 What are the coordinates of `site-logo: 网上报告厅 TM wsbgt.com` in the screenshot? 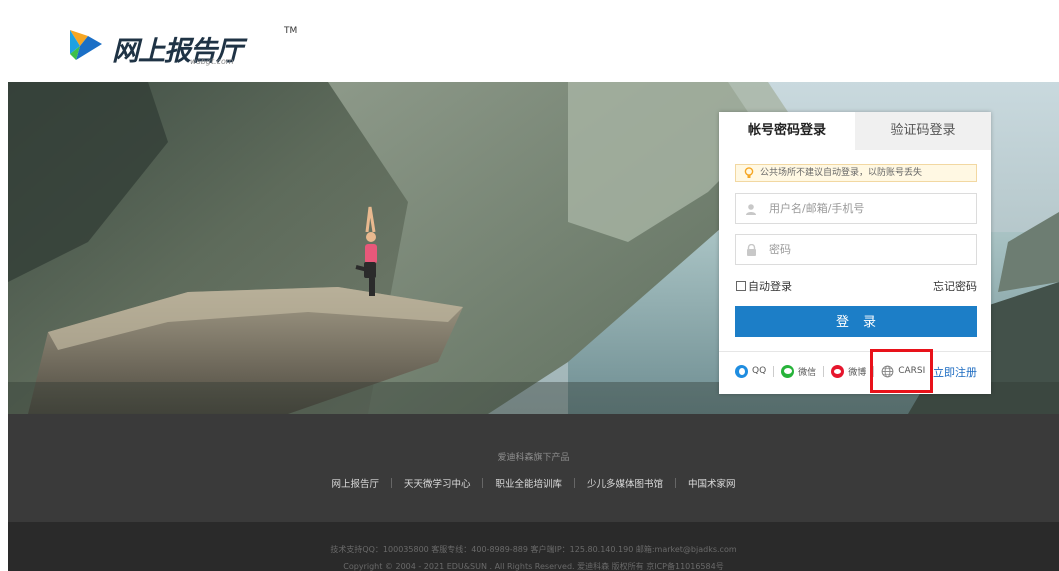 It's located at (181, 45).